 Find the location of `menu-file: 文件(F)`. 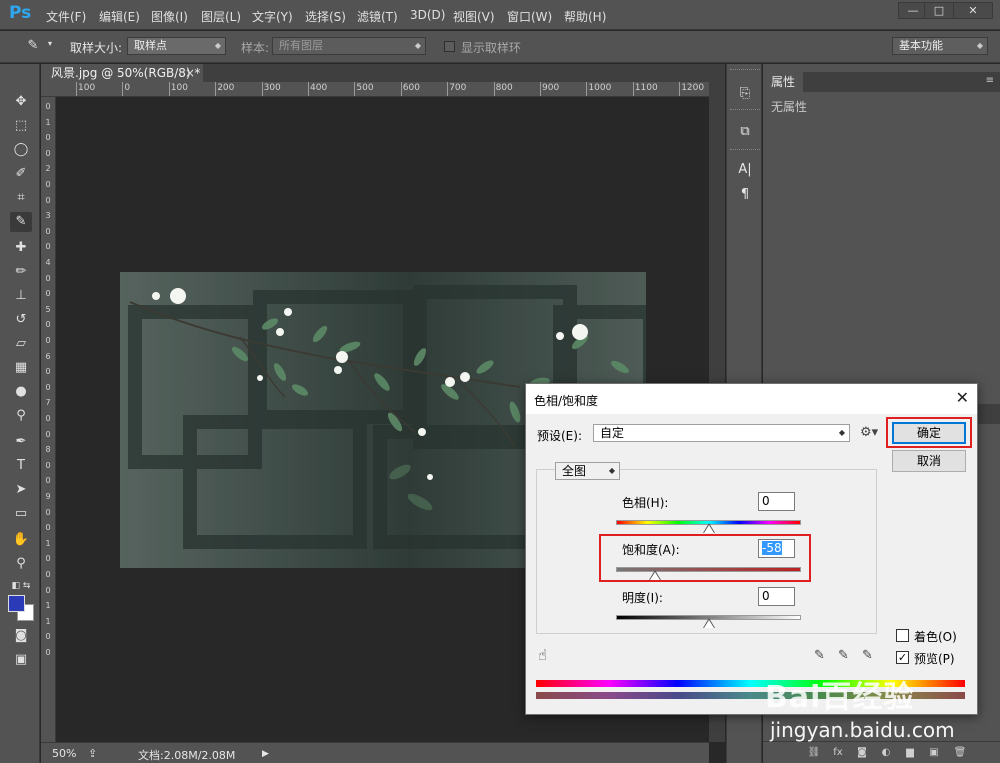

menu-file: 文件(F) is located at coordinates (66, 16).